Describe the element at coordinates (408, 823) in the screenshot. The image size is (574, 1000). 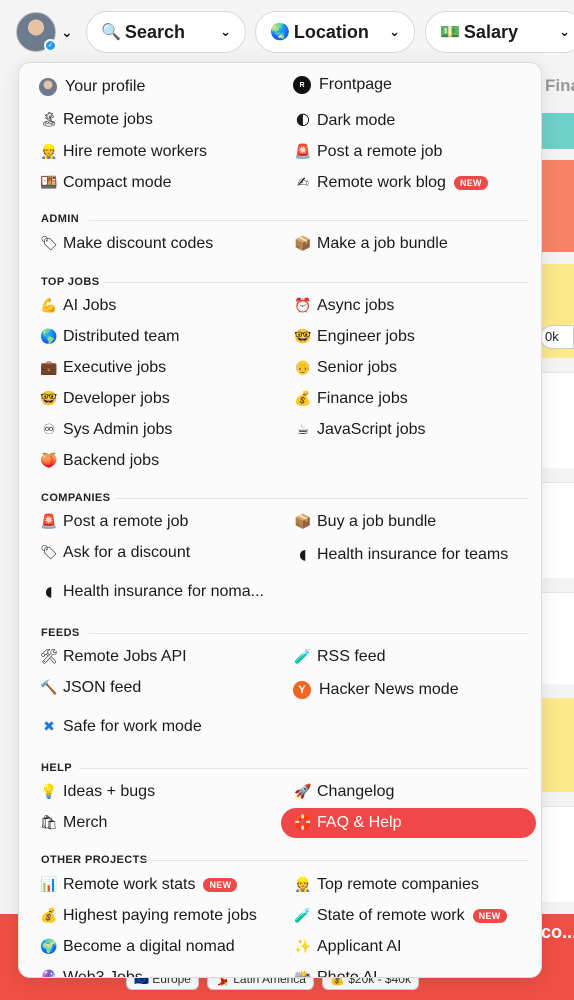
I see `menu-item-faq-help: 🛟 FAQ & Help` at that location.